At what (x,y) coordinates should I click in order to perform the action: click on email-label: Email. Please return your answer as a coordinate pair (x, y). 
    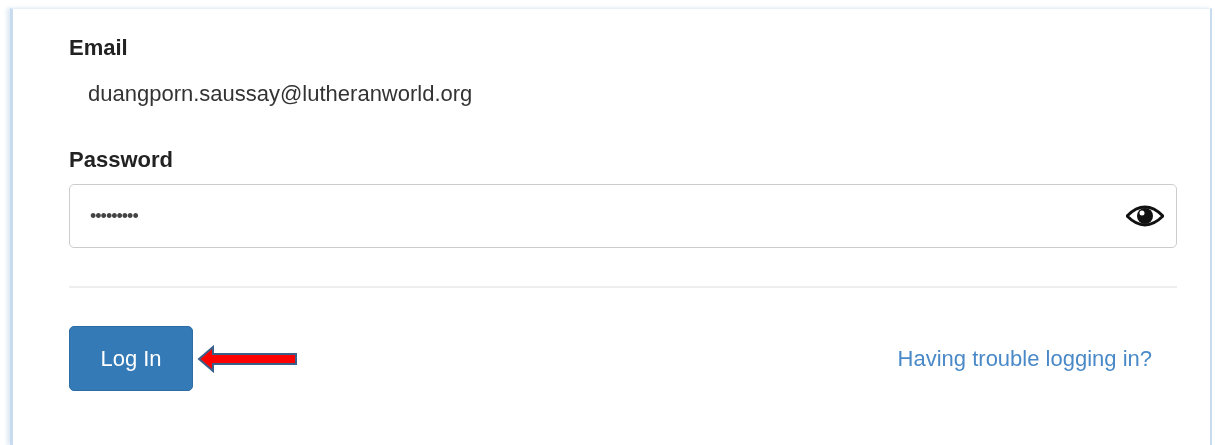
    Looking at the image, I should click on (98, 48).